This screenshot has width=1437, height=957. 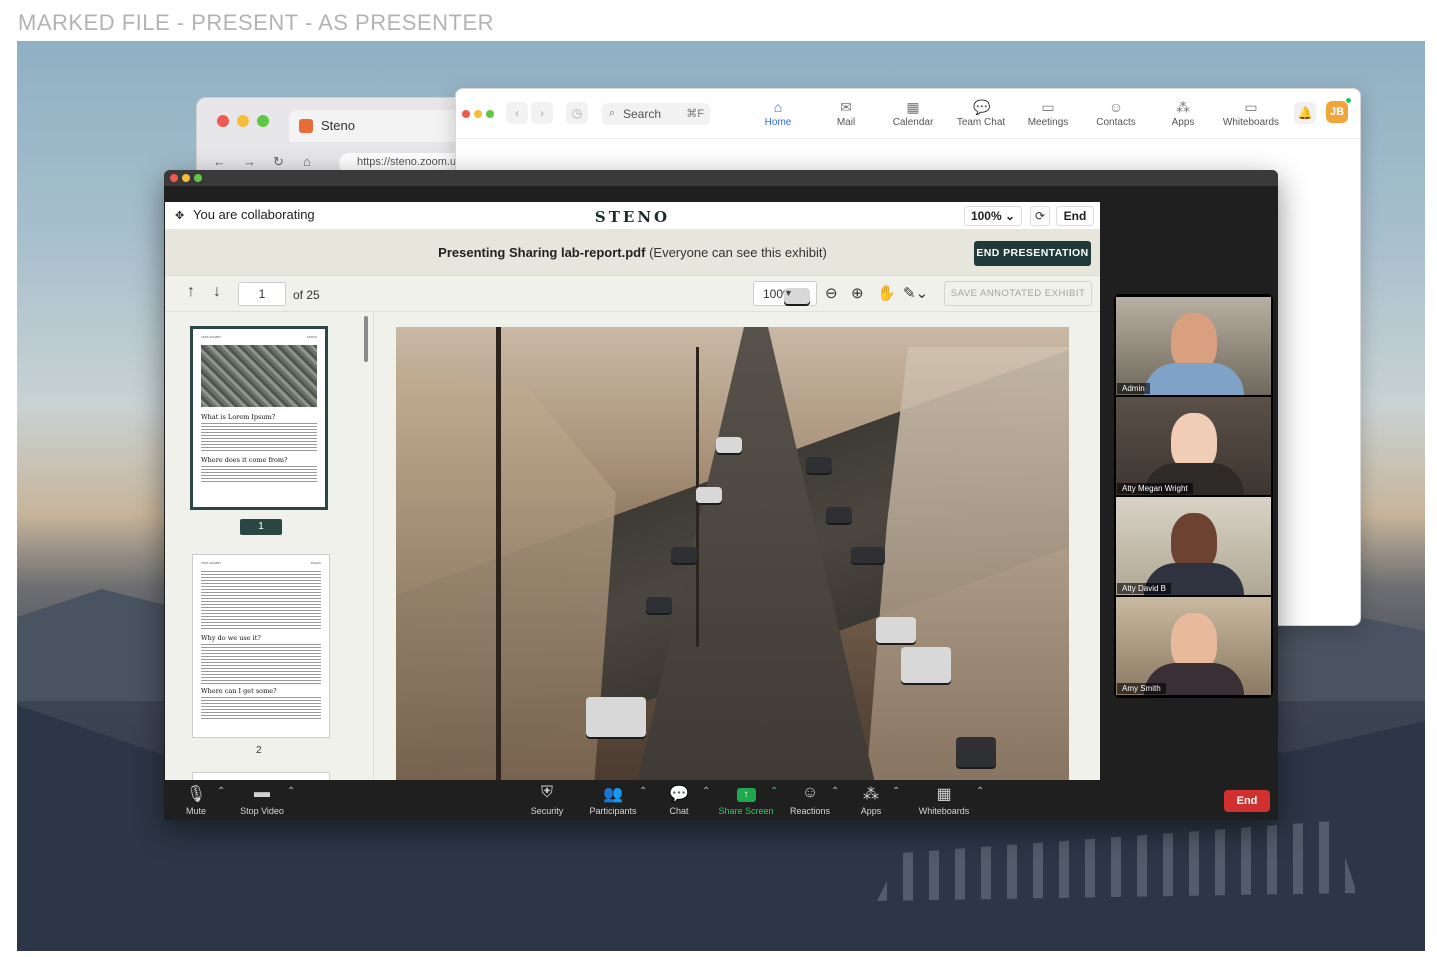 What do you see at coordinates (915, 293) in the screenshot?
I see `pen-annotate-icon: ✎⌄` at bounding box center [915, 293].